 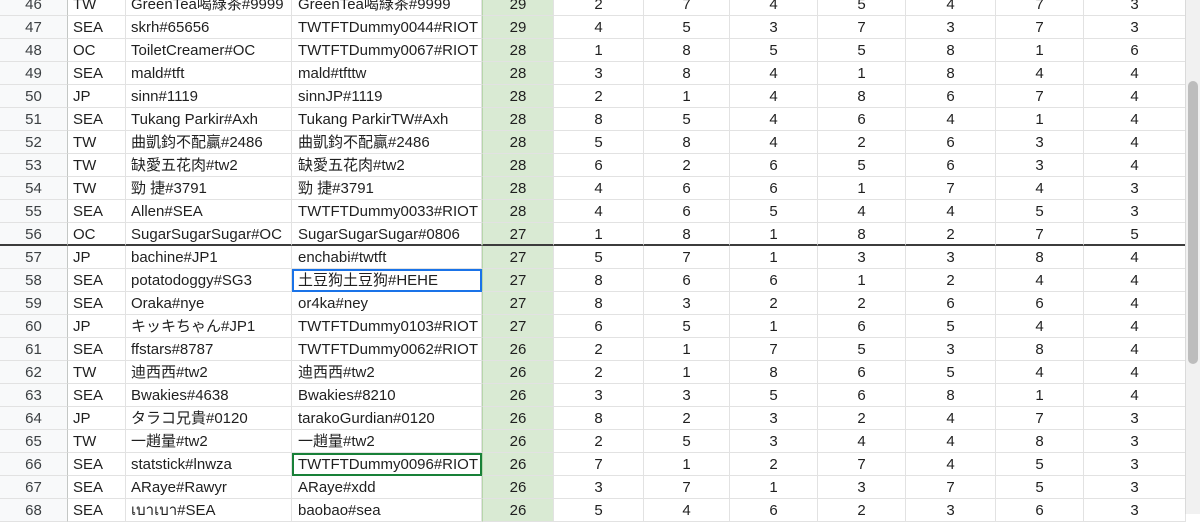 I want to click on alt-id-cell: tarakoGurdian#0120, so click(x=387, y=418).